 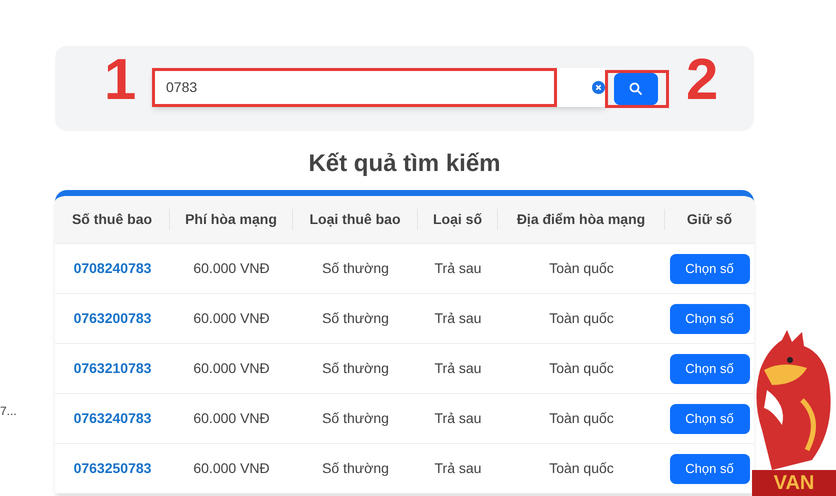 I want to click on annotation-box, so click(x=637, y=89).